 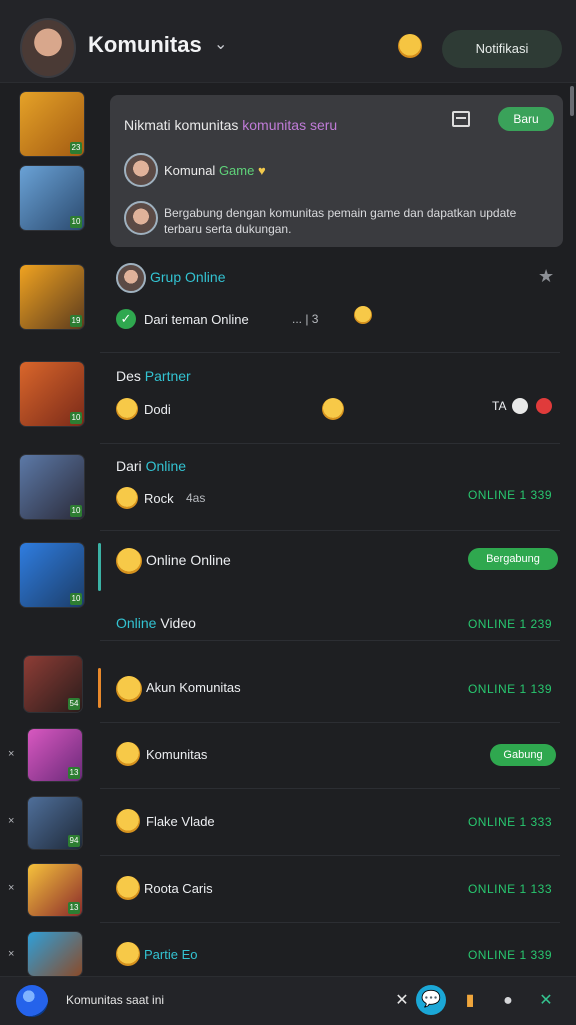 I want to click on list-item-title-highlight: Partner, so click(x=167, y=376).